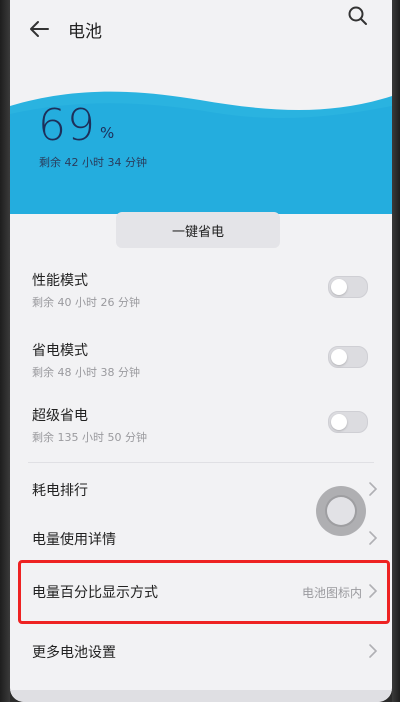  Describe the element at coordinates (60, 281) in the screenshot. I see `mode-title: 性能模式` at that location.